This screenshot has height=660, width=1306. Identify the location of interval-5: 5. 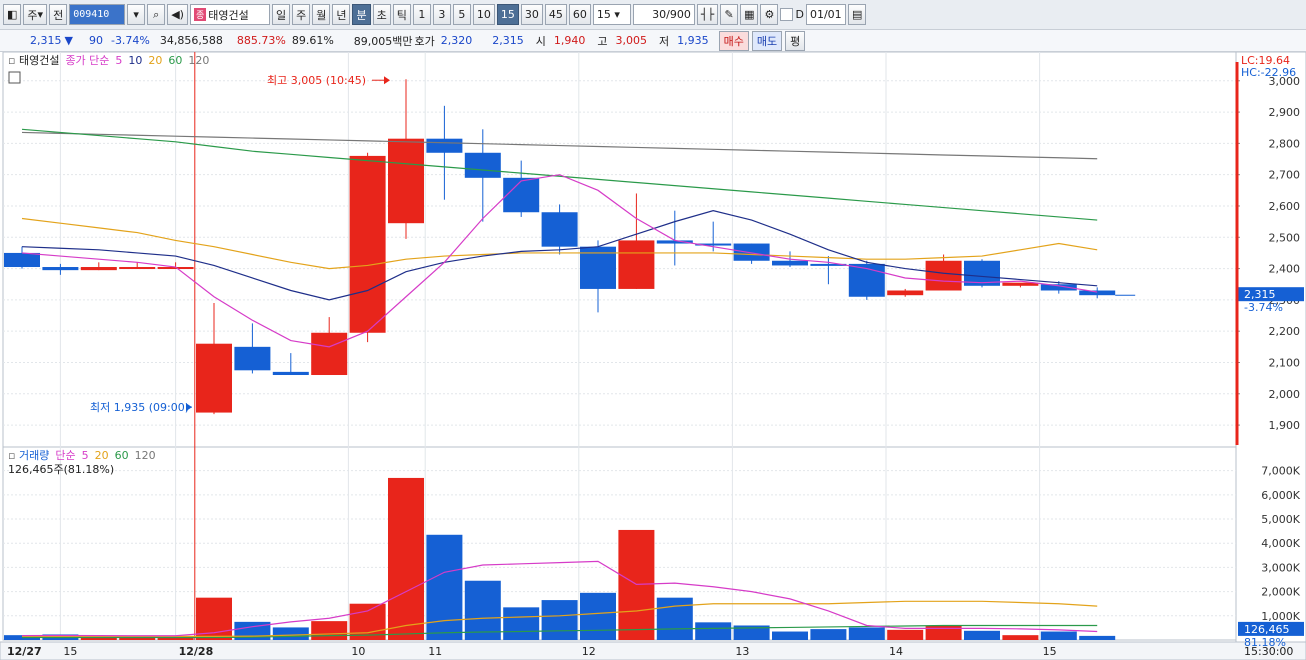
(461, 14).